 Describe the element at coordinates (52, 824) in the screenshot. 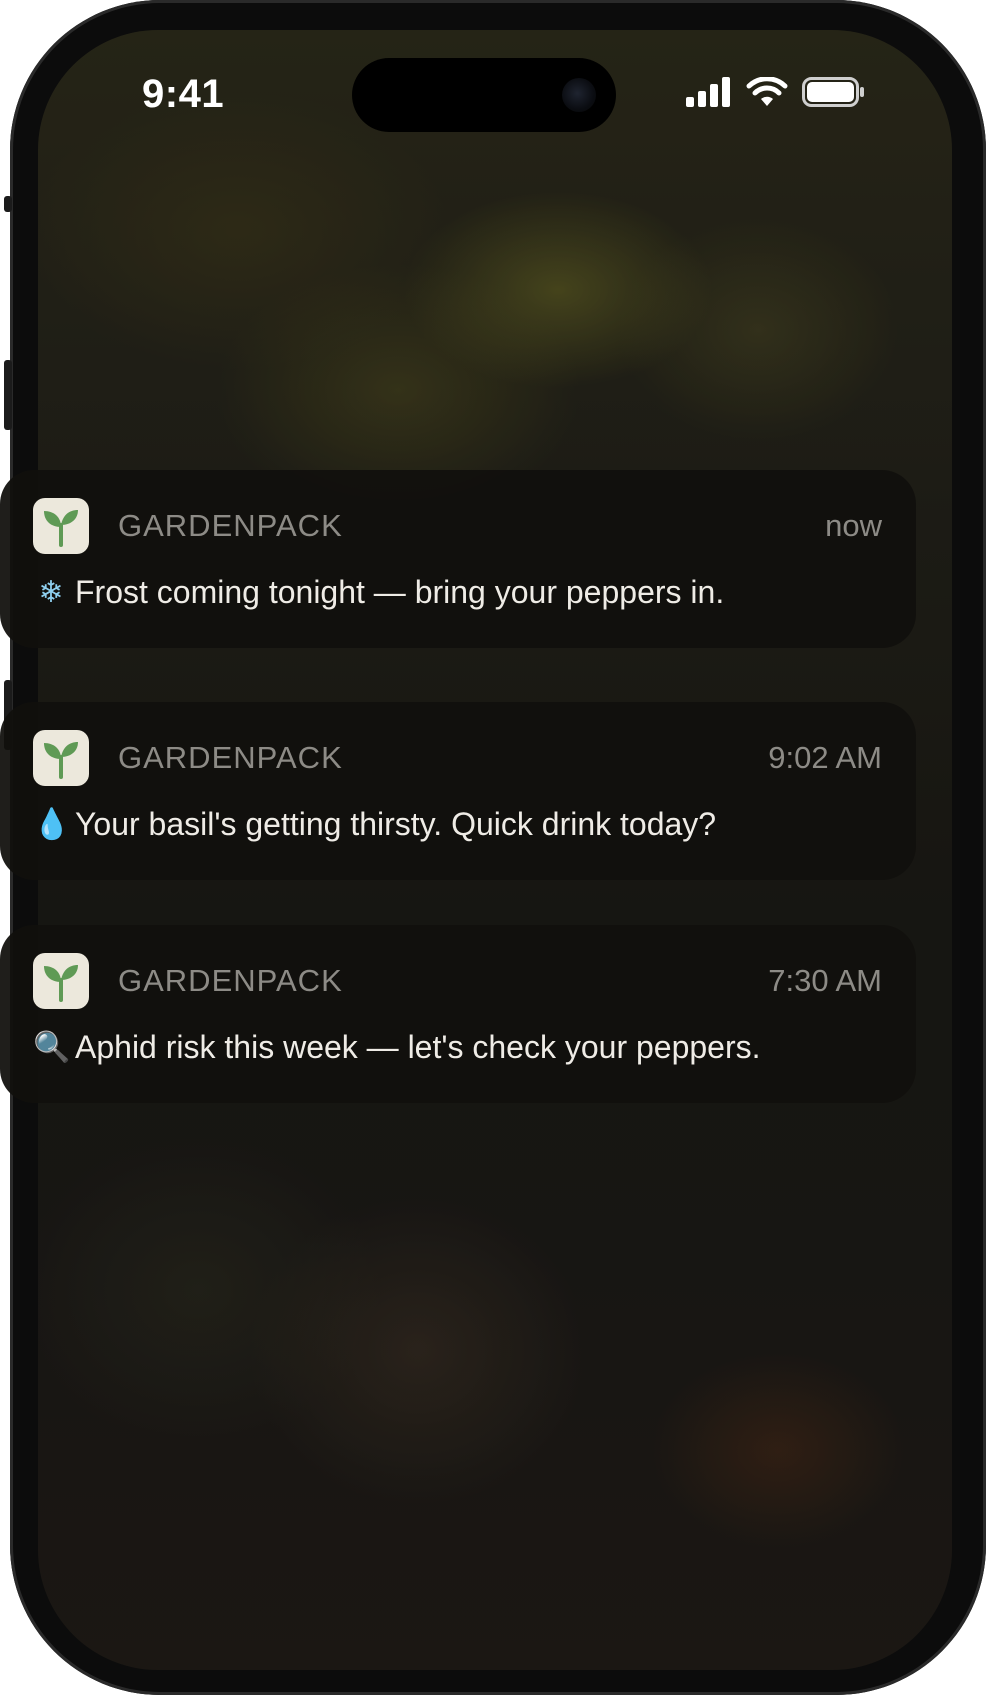

I see `water-drop-icon: 💧` at that location.